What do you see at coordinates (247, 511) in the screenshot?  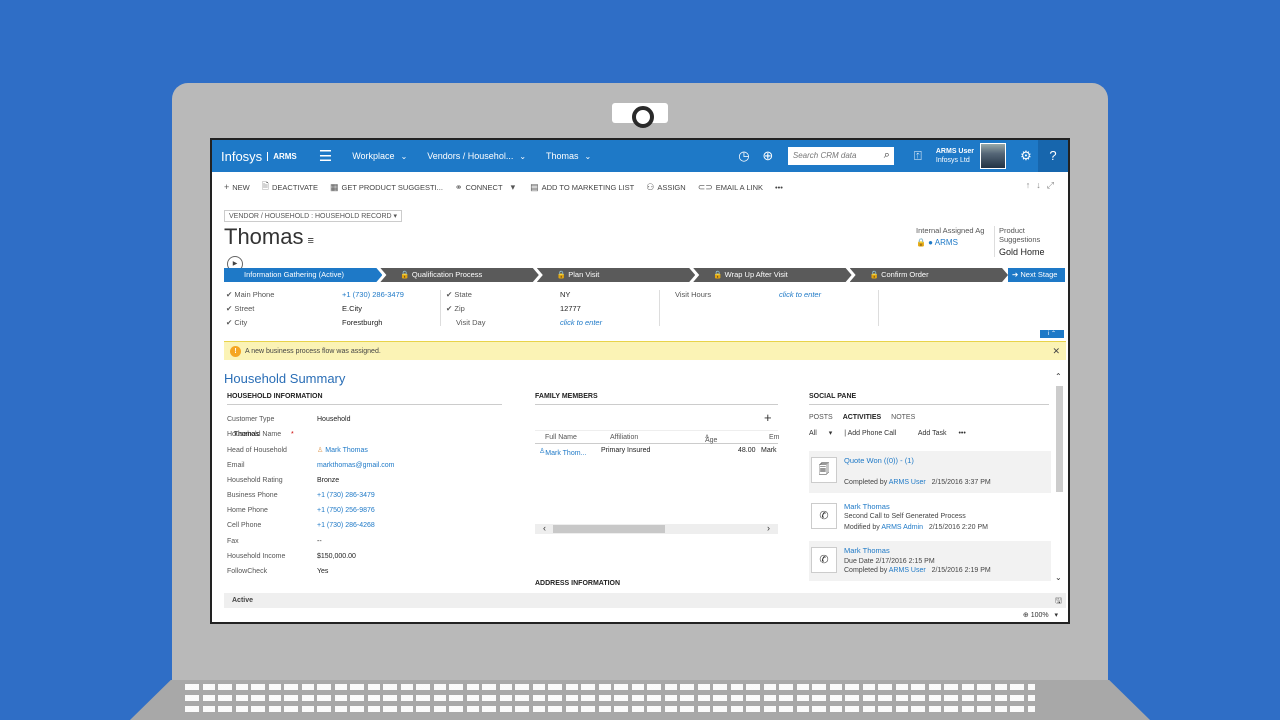 I see `field-label: Home Phone` at bounding box center [247, 511].